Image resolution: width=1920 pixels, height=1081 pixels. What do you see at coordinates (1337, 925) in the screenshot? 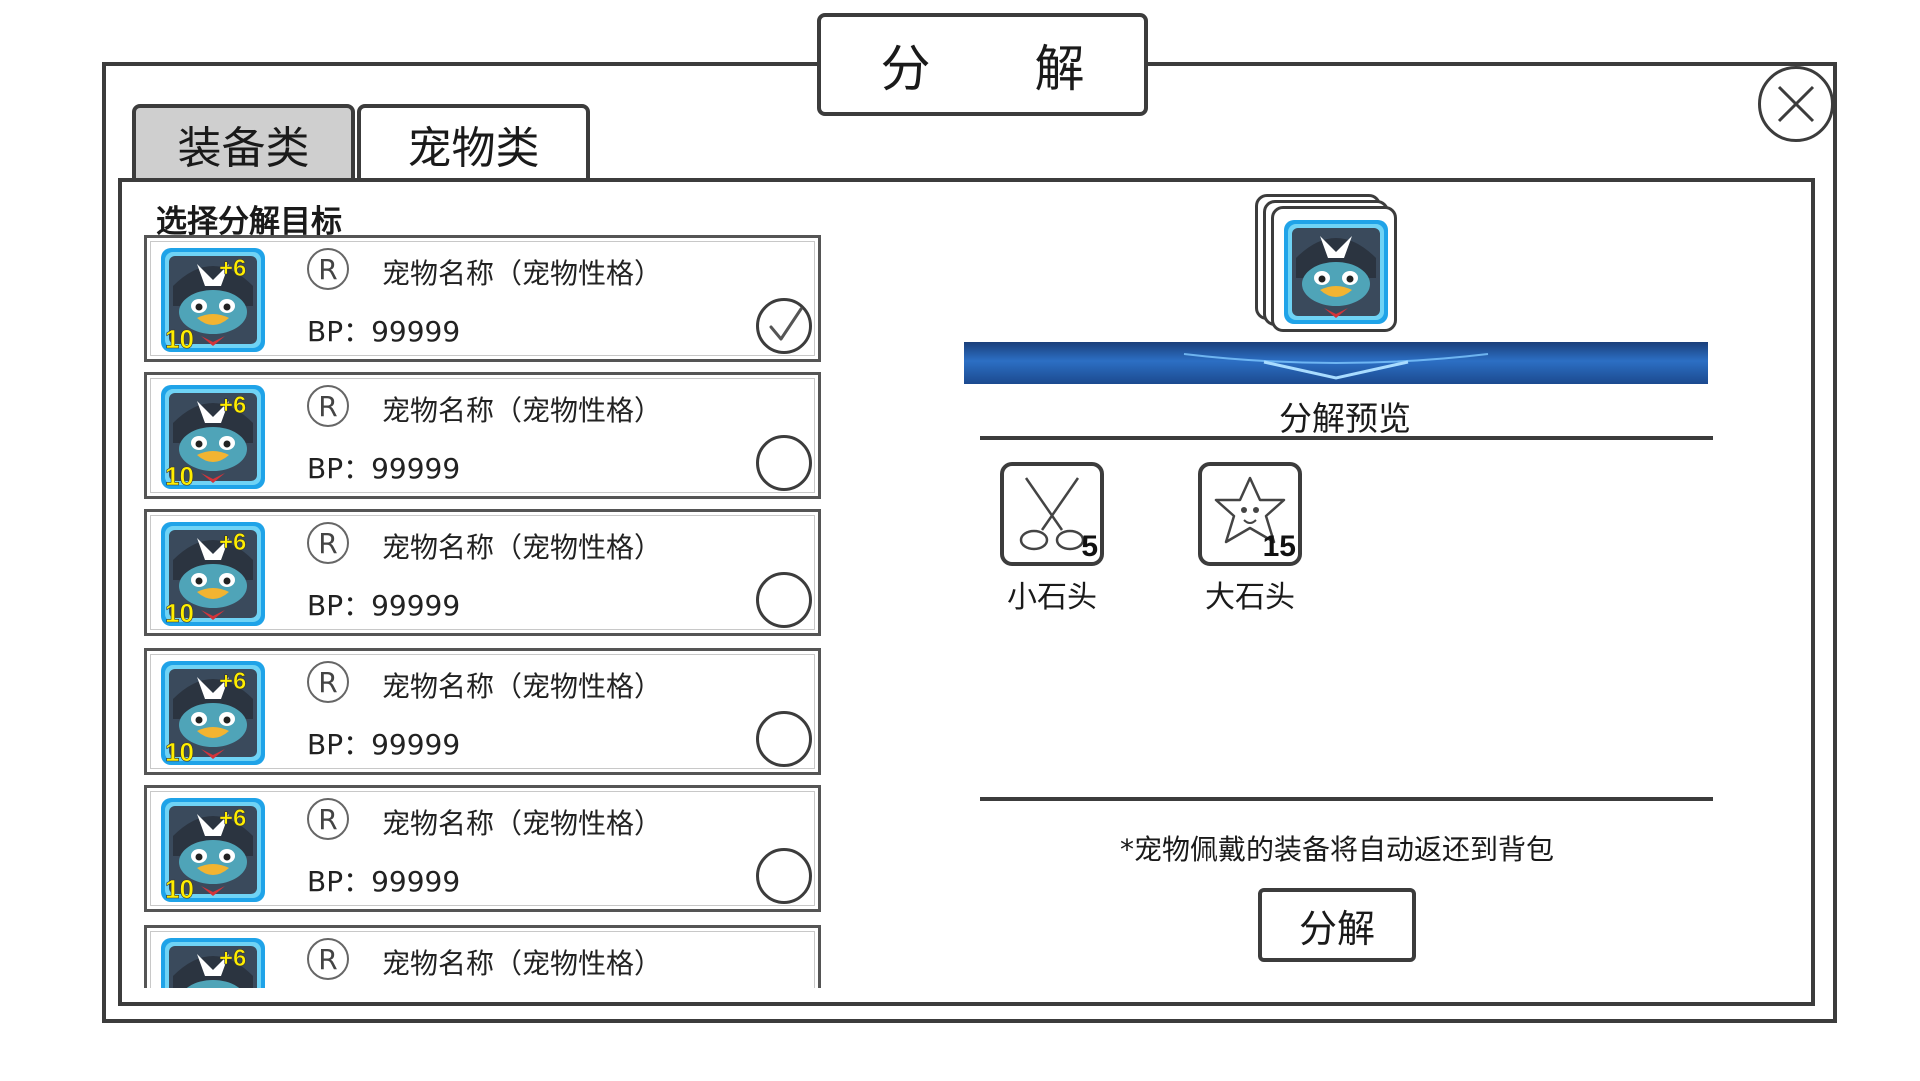
I see `decompose-button: 分解` at bounding box center [1337, 925].